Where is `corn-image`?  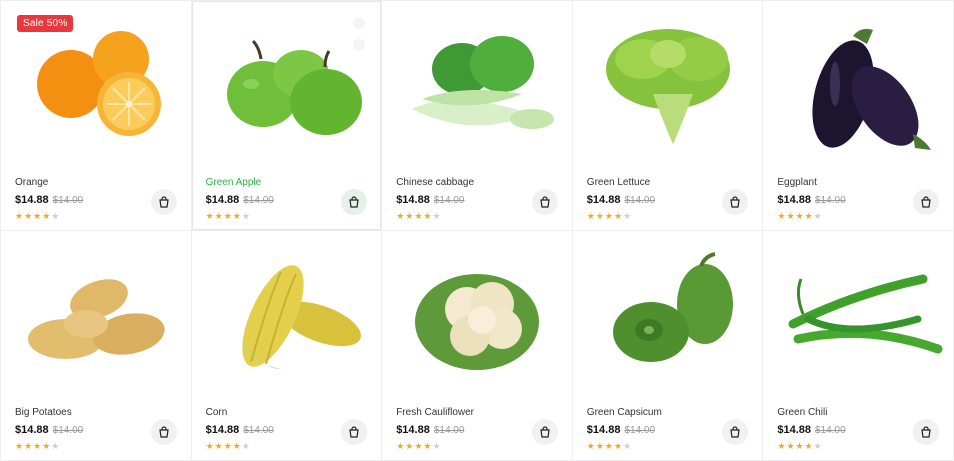
corn-image is located at coordinates (287, 314).